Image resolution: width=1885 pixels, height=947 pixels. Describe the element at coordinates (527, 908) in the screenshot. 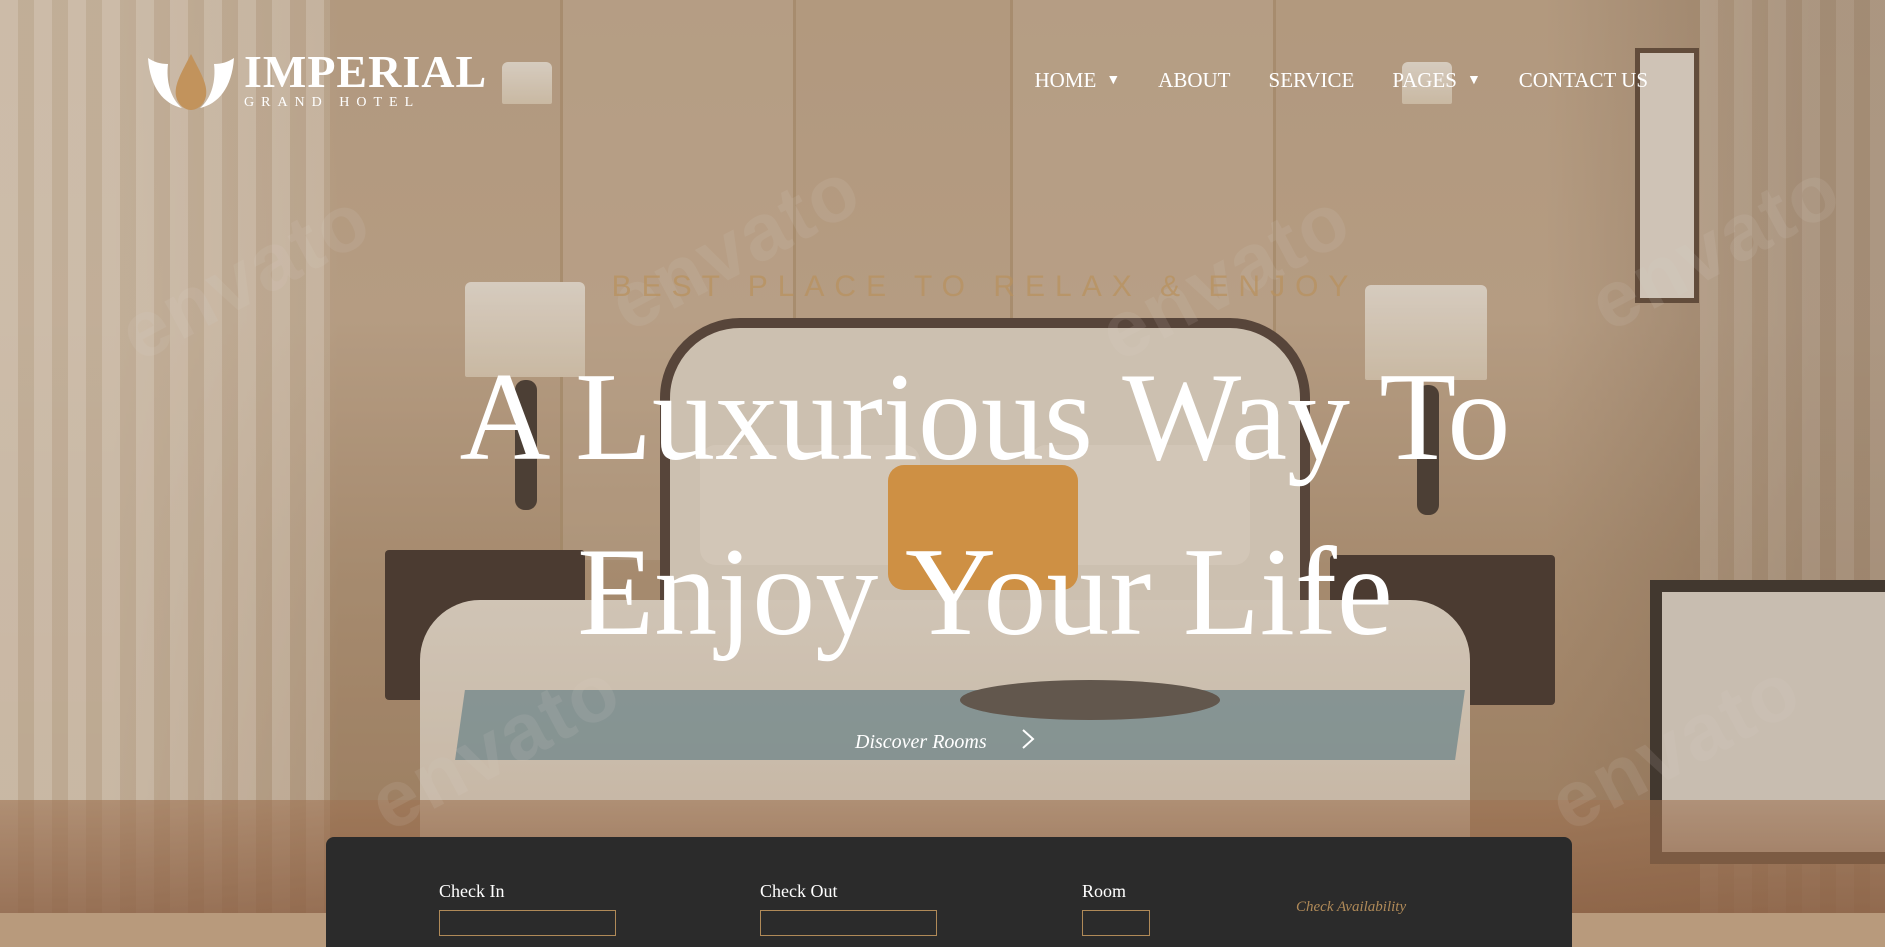

I see `check-in-field: Check In` at that location.